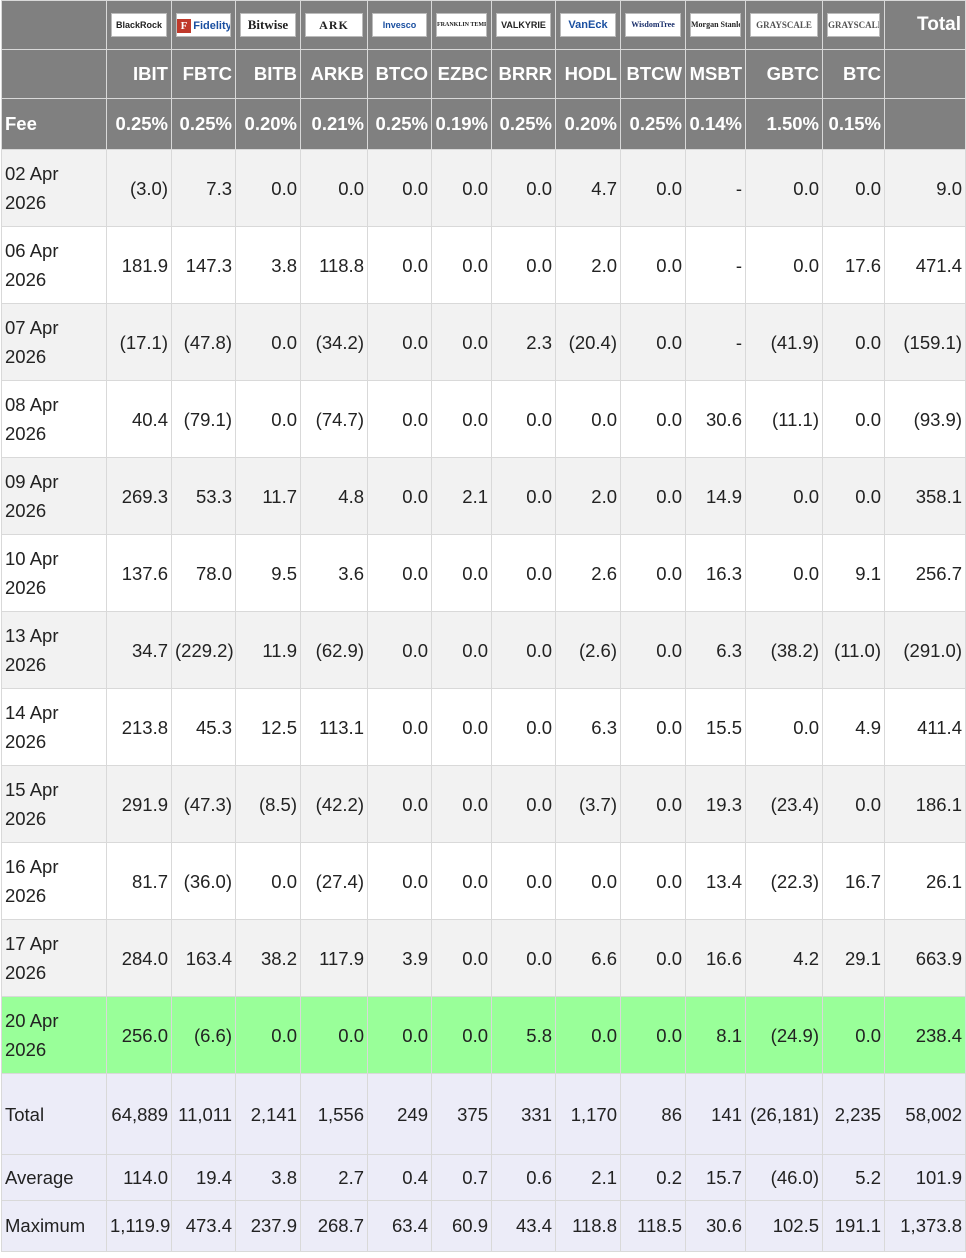 The image size is (966, 1258). What do you see at coordinates (784, 74) in the screenshot?
I see `ticker-gbtc: GBTC` at bounding box center [784, 74].